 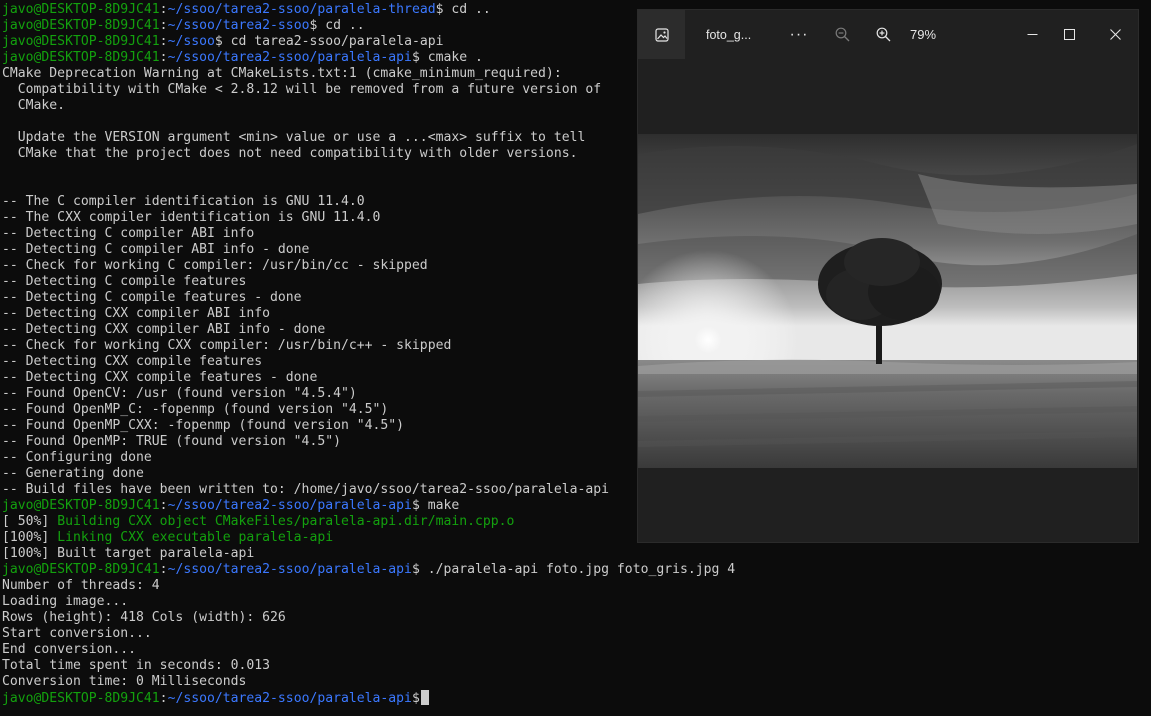 What do you see at coordinates (799, 34) in the screenshot?
I see `more-options-button: ···` at bounding box center [799, 34].